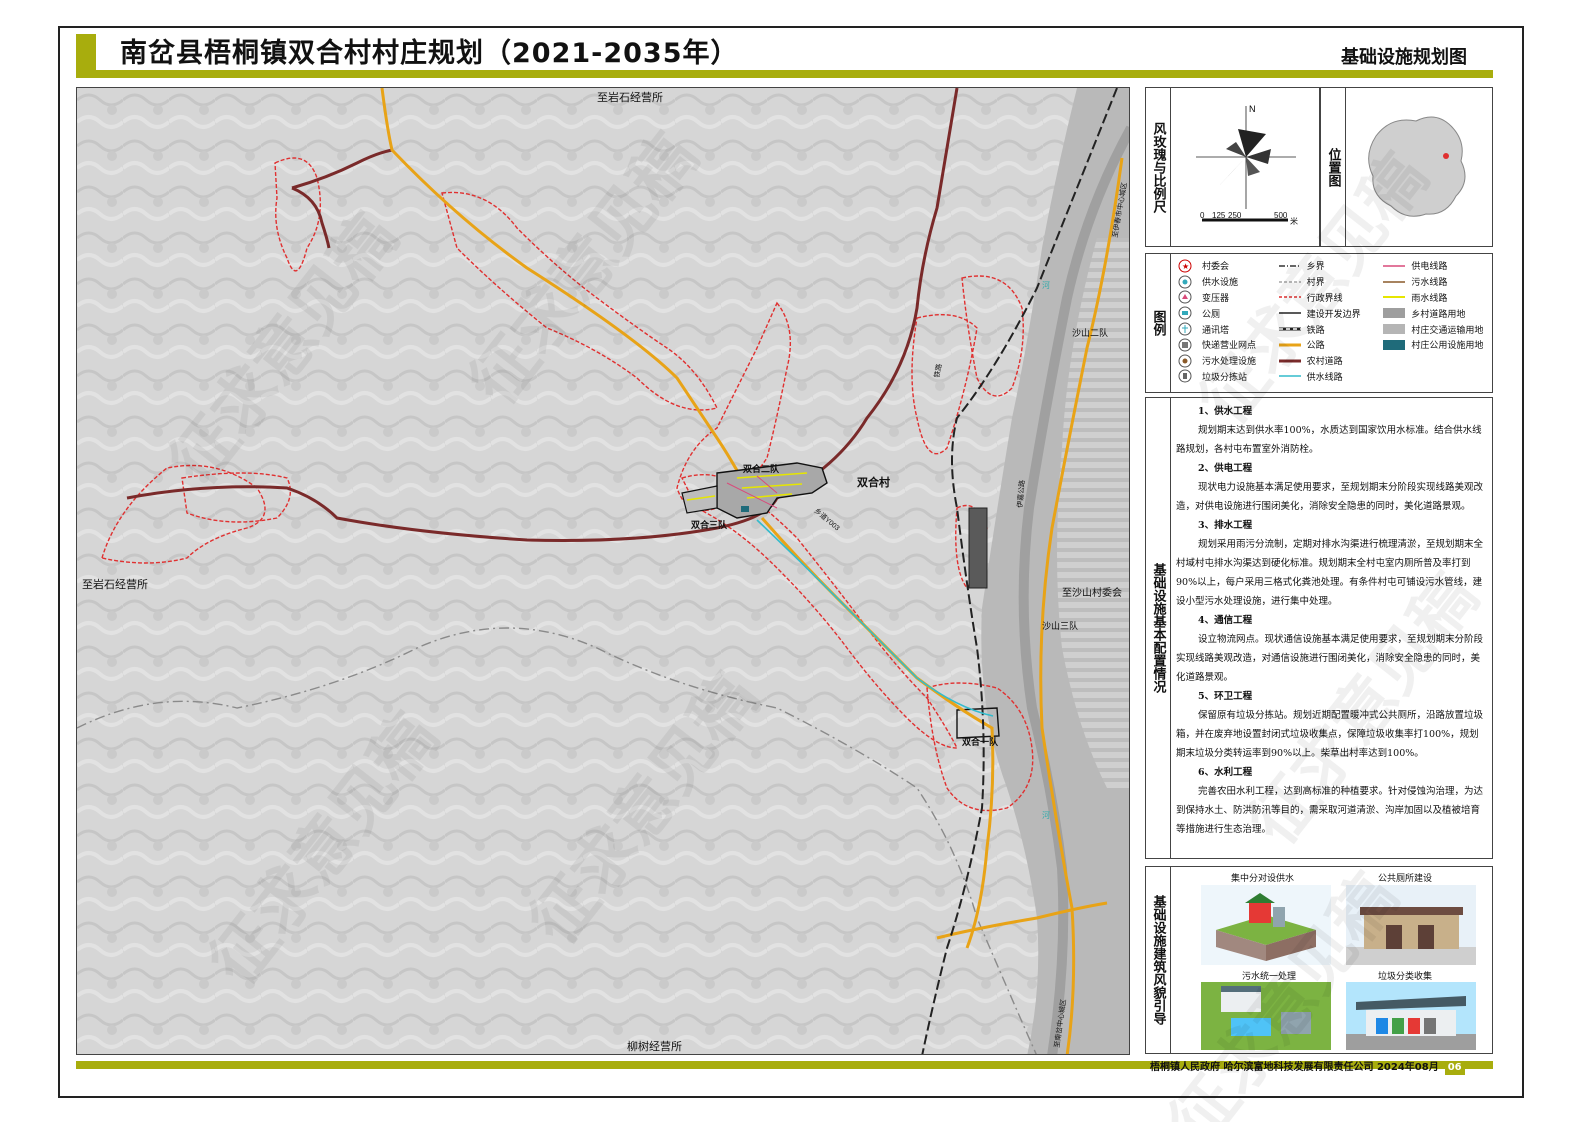 The height and width of the screenshot is (1122, 1587). What do you see at coordinates (1289, 313) in the screenshot?
I see `development-boundary-icon` at bounding box center [1289, 313].